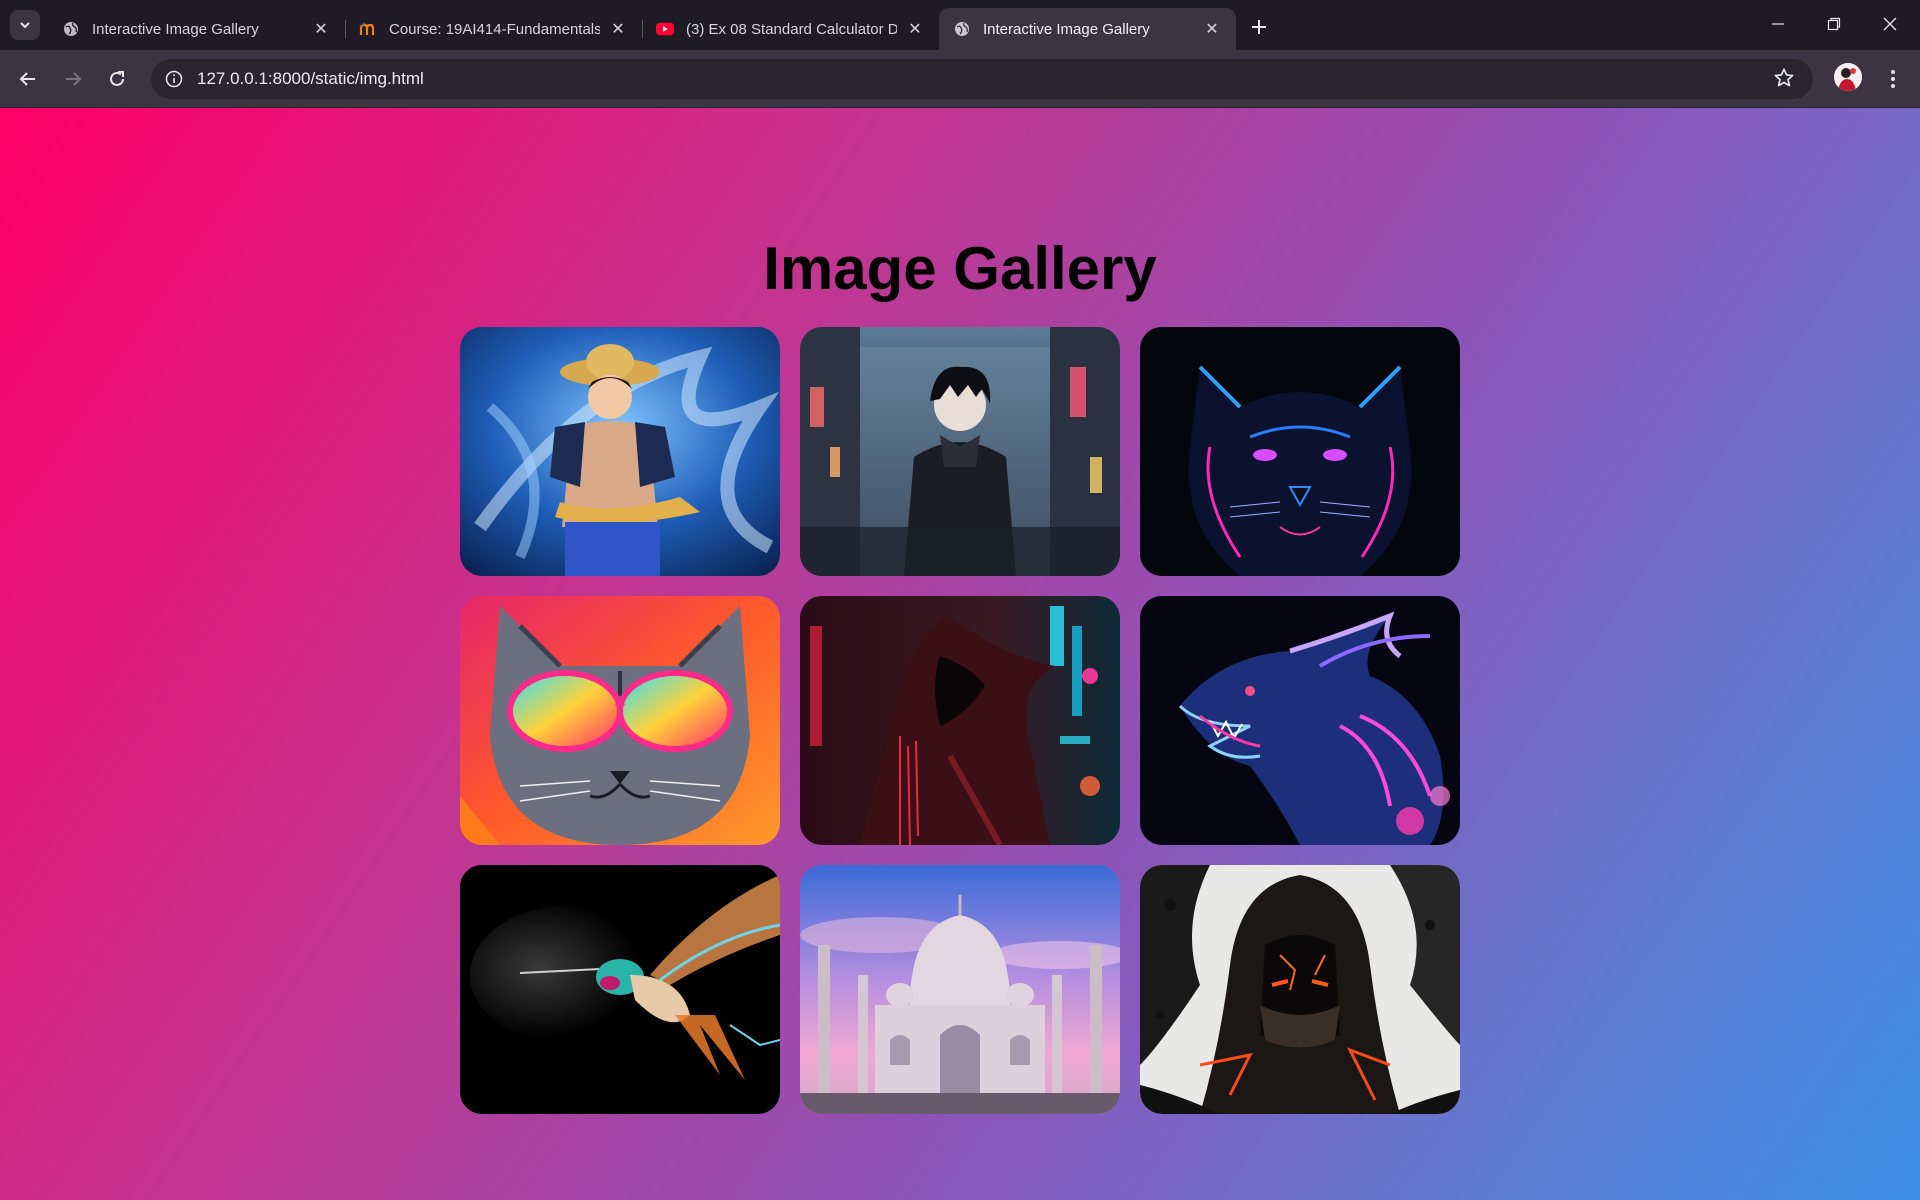  I want to click on tab-search-button, so click(25, 25).